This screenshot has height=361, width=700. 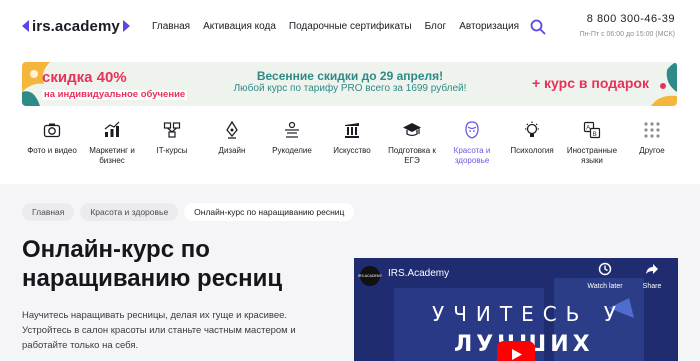 What do you see at coordinates (516, 351) in the screenshot?
I see `play-button-icon` at bounding box center [516, 351].